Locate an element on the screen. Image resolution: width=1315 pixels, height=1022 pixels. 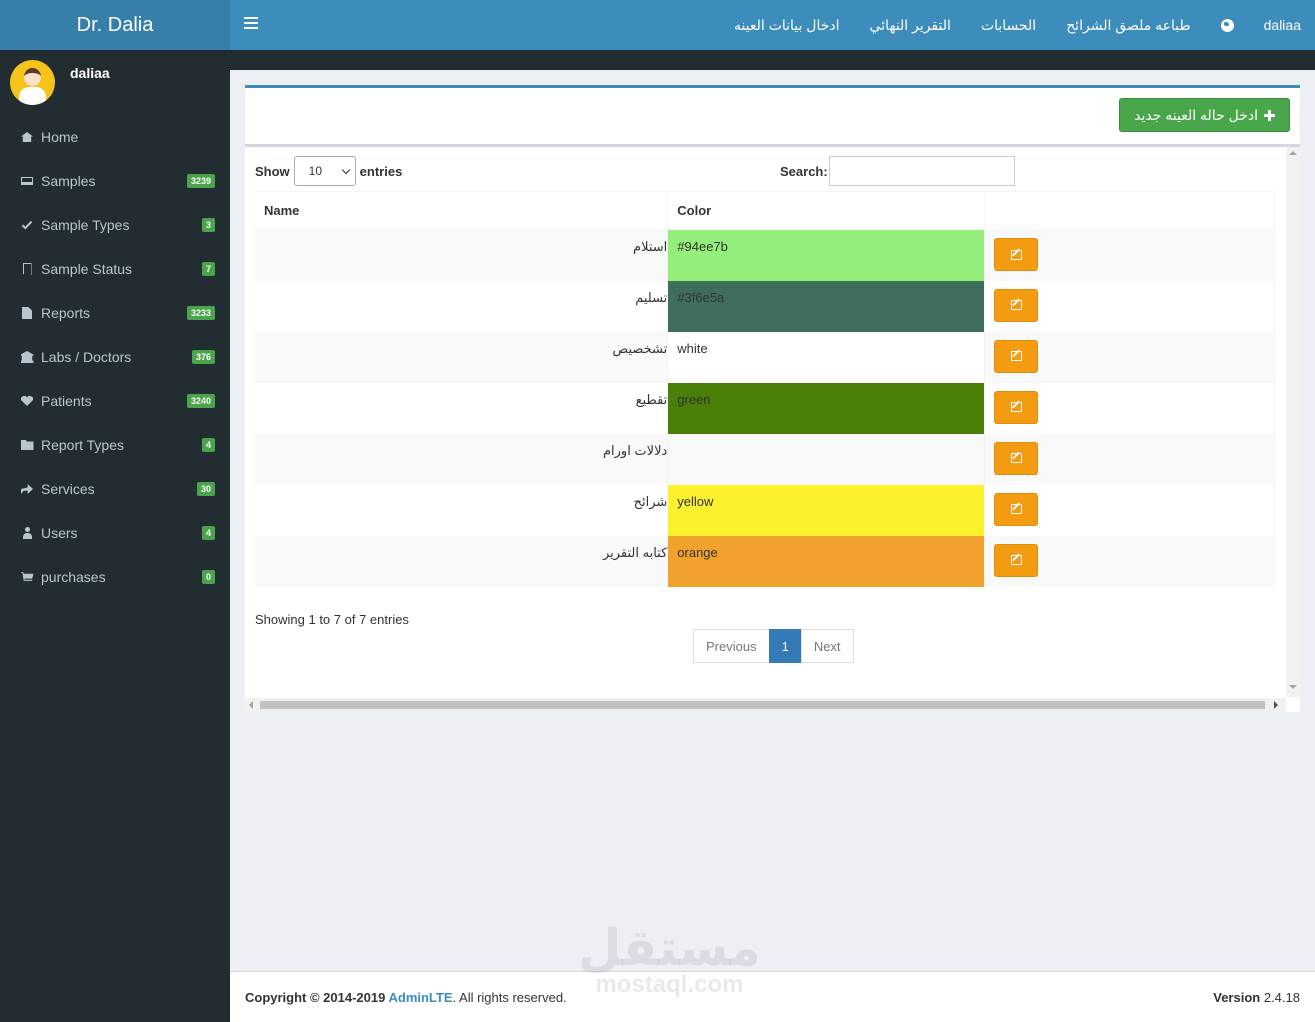
sidebar-item-label: Users is located at coordinates (59, 533).